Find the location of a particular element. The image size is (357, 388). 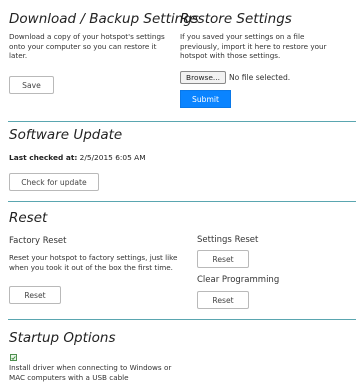

last-checked-value: 2/5/2015 6:05 AM is located at coordinates (112, 157).